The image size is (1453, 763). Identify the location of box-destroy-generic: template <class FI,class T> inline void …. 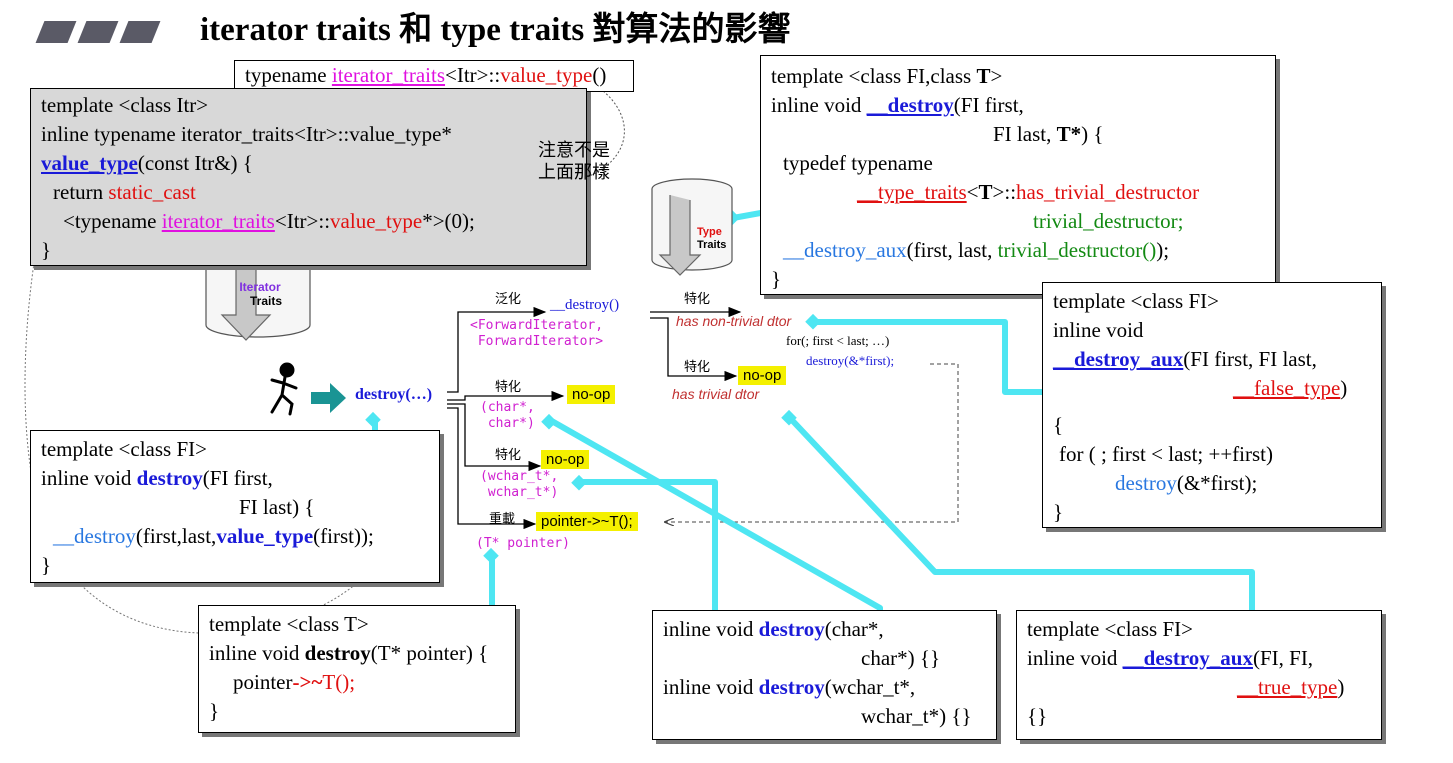
(1018, 175).